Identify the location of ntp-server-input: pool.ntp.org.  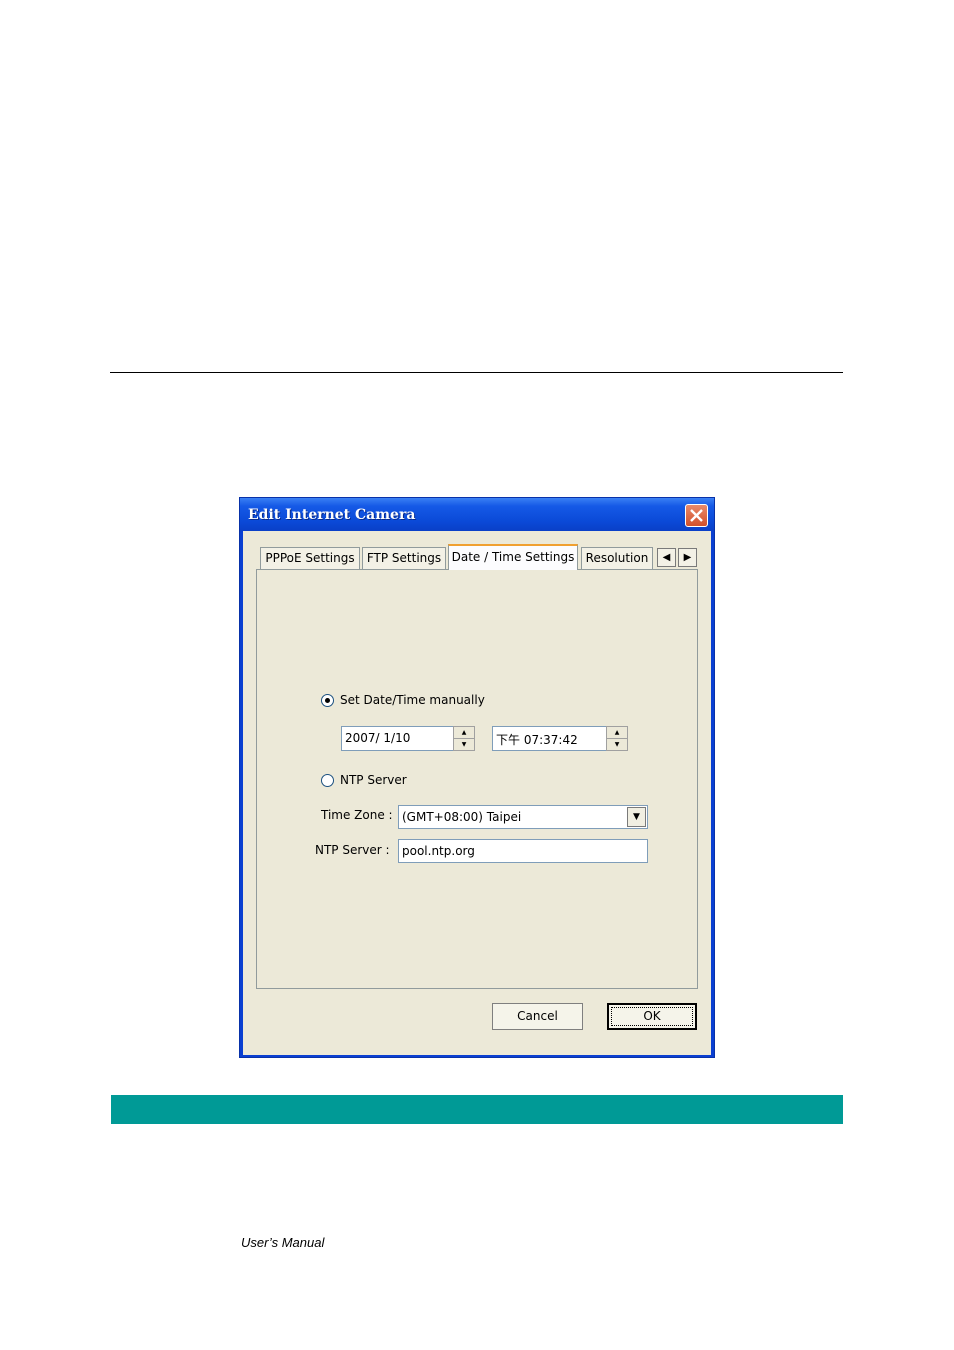
(523, 851).